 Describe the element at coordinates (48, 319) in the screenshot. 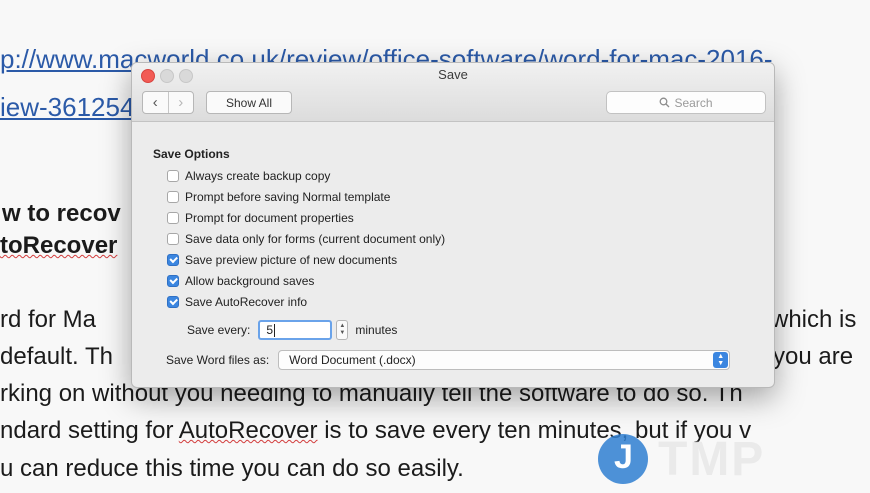

I see `doc-body-line-1-left: rd for Ma` at that location.